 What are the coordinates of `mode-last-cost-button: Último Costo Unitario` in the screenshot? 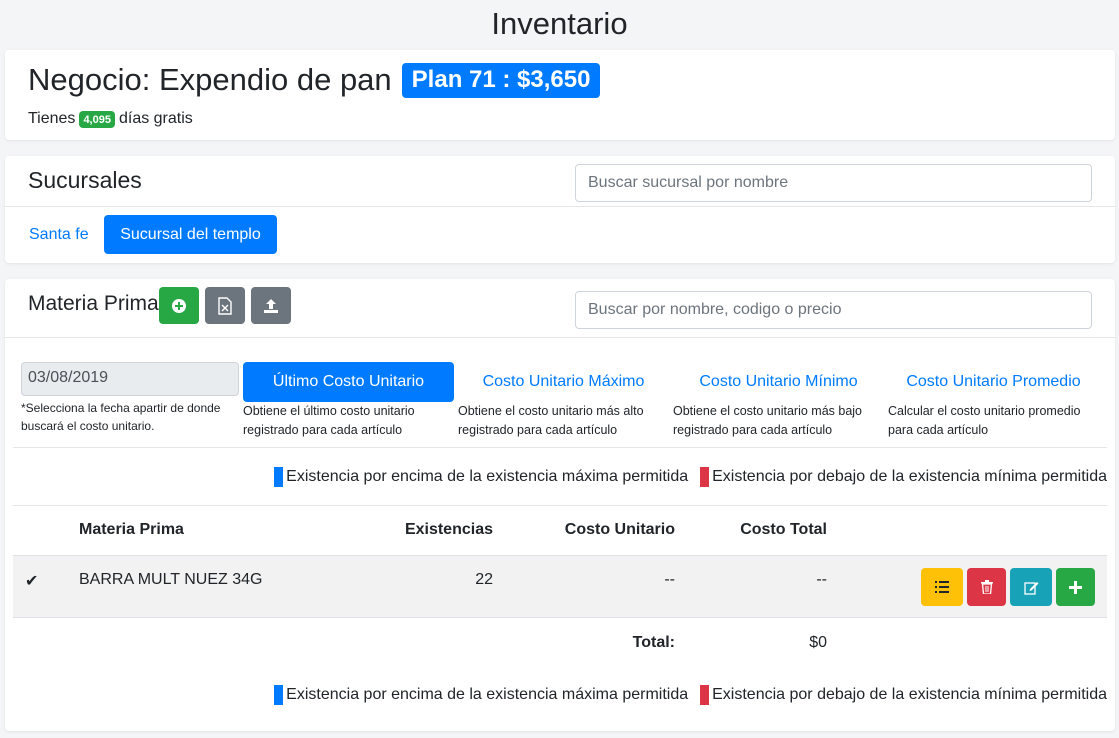 It's located at (348, 382).